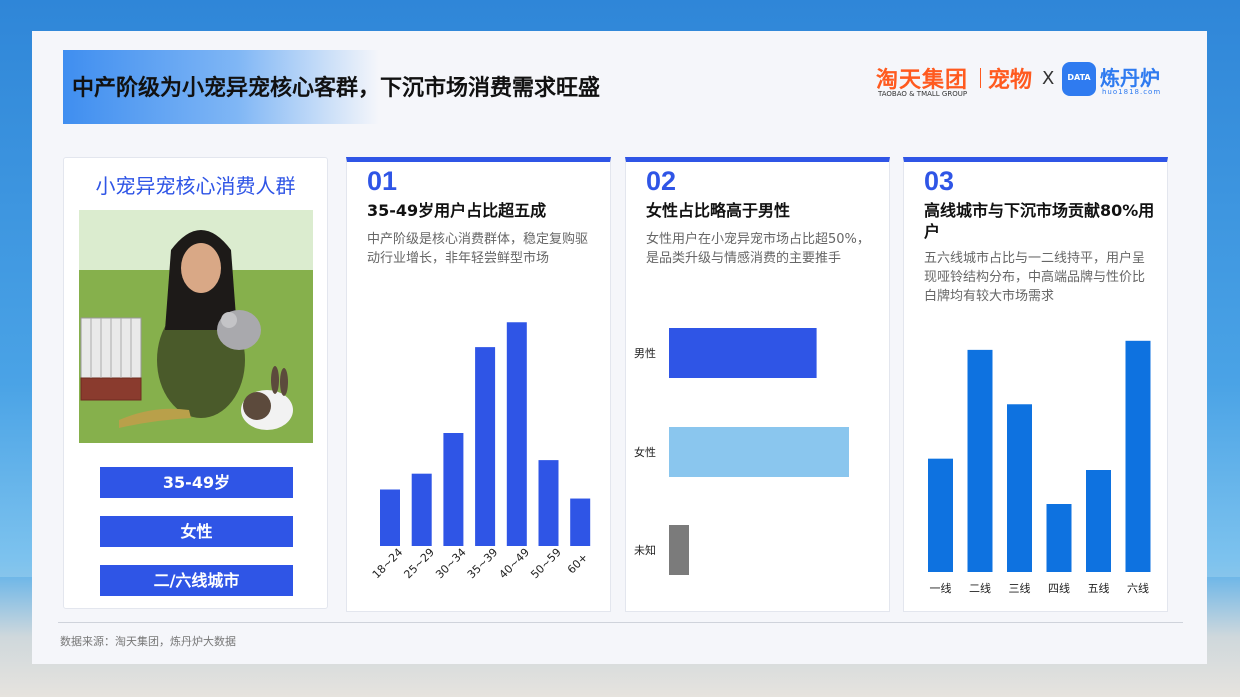 Image resolution: width=1240 pixels, height=697 pixels. What do you see at coordinates (515, 564) in the screenshot?
I see `age-tick-label: 40~49` at bounding box center [515, 564].